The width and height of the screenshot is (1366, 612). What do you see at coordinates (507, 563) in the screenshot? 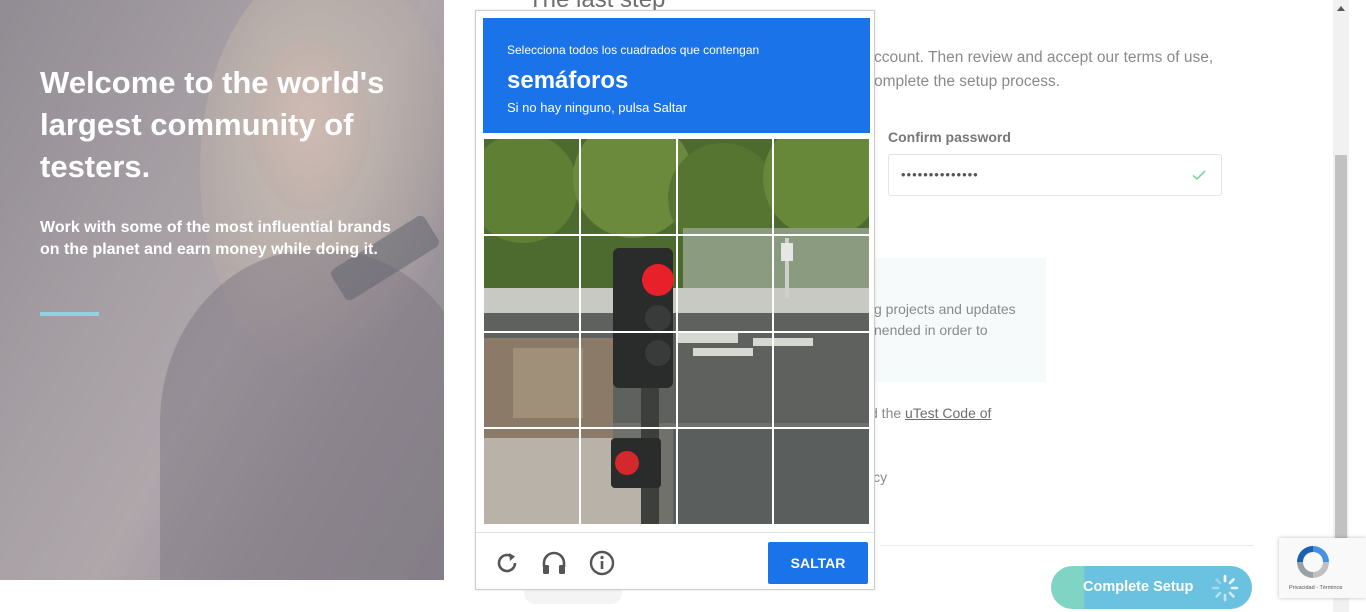
I see `reload-icon` at bounding box center [507, 563].